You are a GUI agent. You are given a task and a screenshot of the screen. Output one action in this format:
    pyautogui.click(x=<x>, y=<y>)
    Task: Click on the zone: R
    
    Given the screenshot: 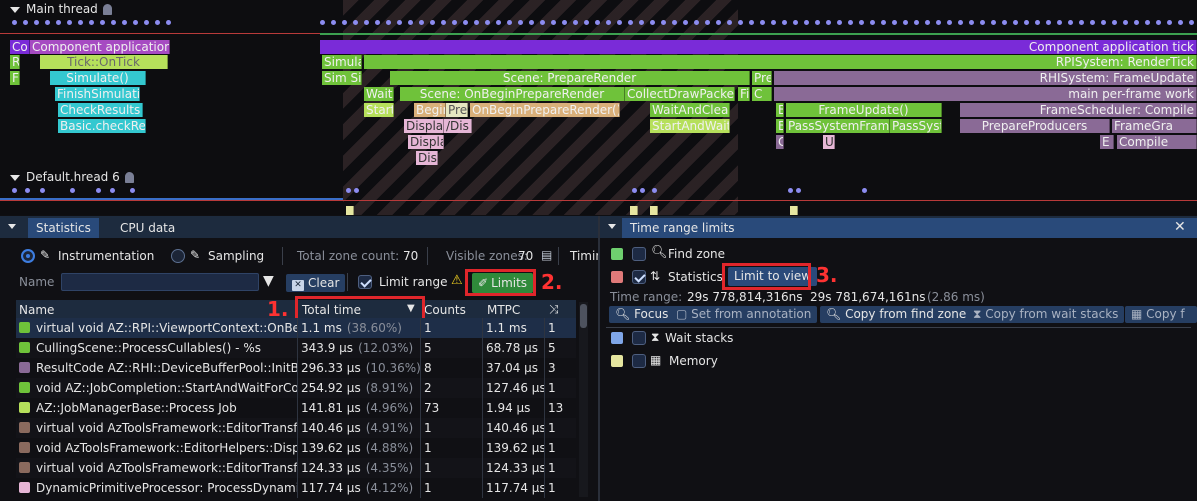 What is the action you would take?
    pyautogui.click(x=15, y=62)
    